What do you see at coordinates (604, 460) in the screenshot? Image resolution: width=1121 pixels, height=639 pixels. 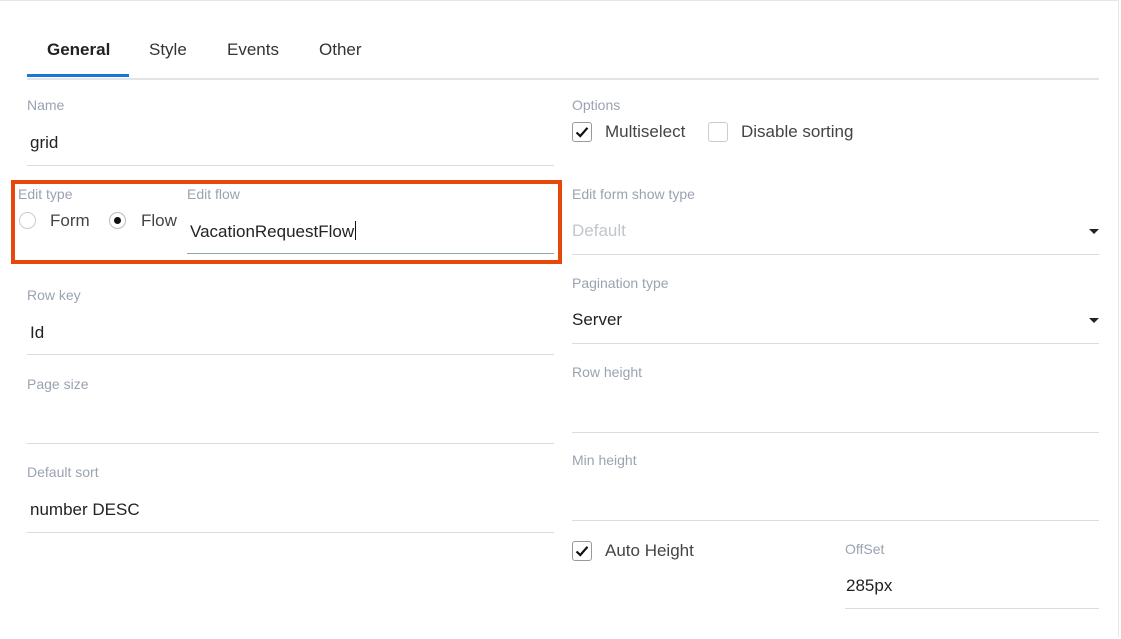 I see `min-height-label: Min height` at bounding box center [604, 460].